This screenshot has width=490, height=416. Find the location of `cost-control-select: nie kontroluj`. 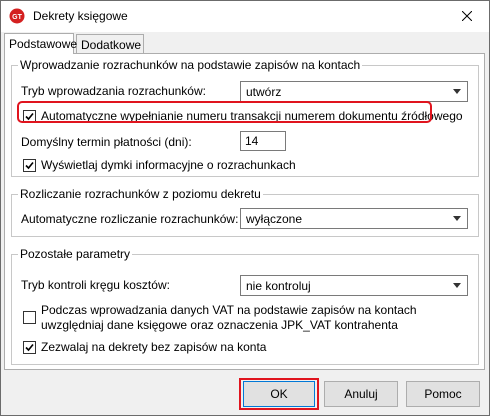

cost-control-select: nie kontroluj is located at coordinates (354, 285).